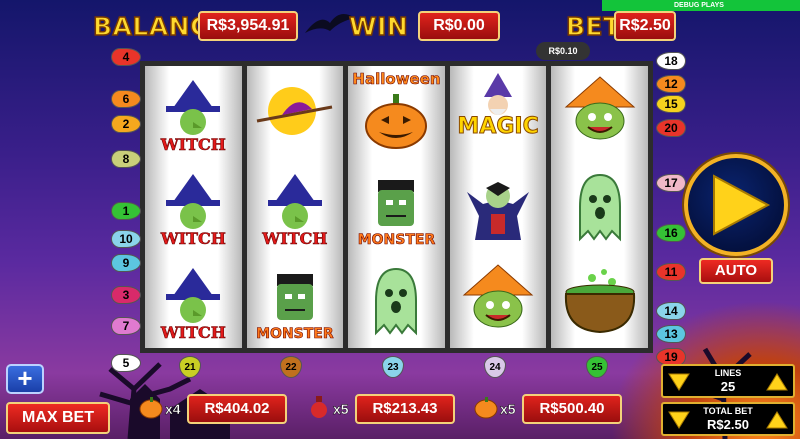 This screenshot has height=439, width=800. I want to click on payline-number: 7, so click(126, 326).